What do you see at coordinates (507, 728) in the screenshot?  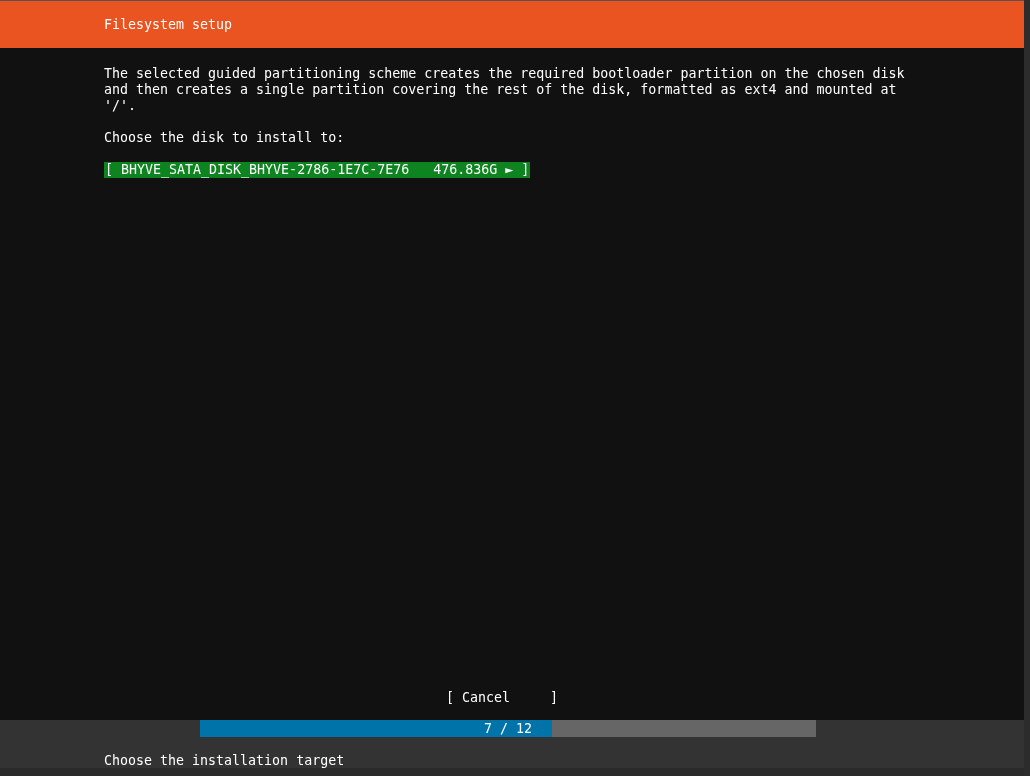 I see `progress-text: 7 / 12` at bounding box center [507, 728].